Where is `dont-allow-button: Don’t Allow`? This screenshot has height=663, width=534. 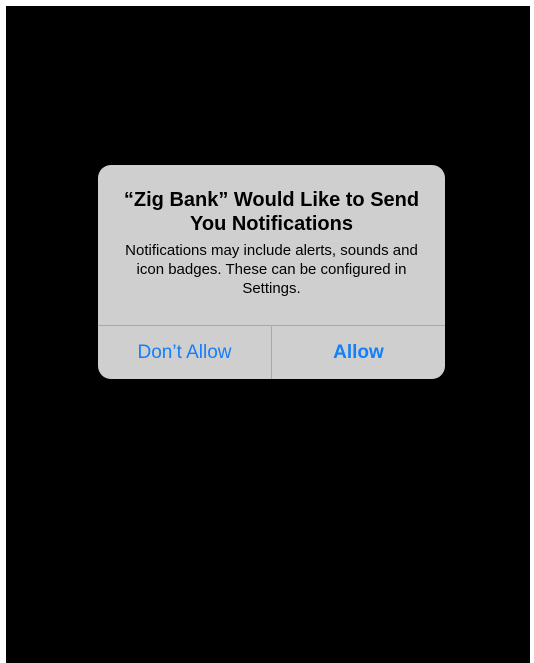
dont-allow-button: Don’t Allow is located at coordinates (184, 352).